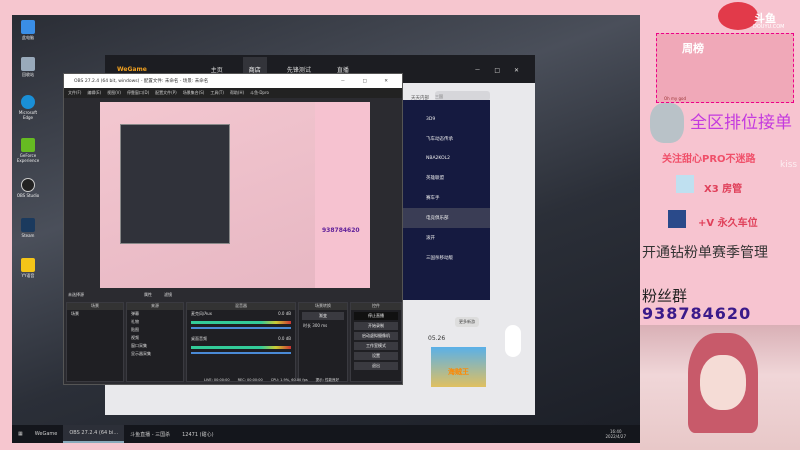 The width and height of the screenshot is (800, 450). Describe the element at coordinates (155, 354) in the screenshot. I see `source-item: 显示器采集` at that location.